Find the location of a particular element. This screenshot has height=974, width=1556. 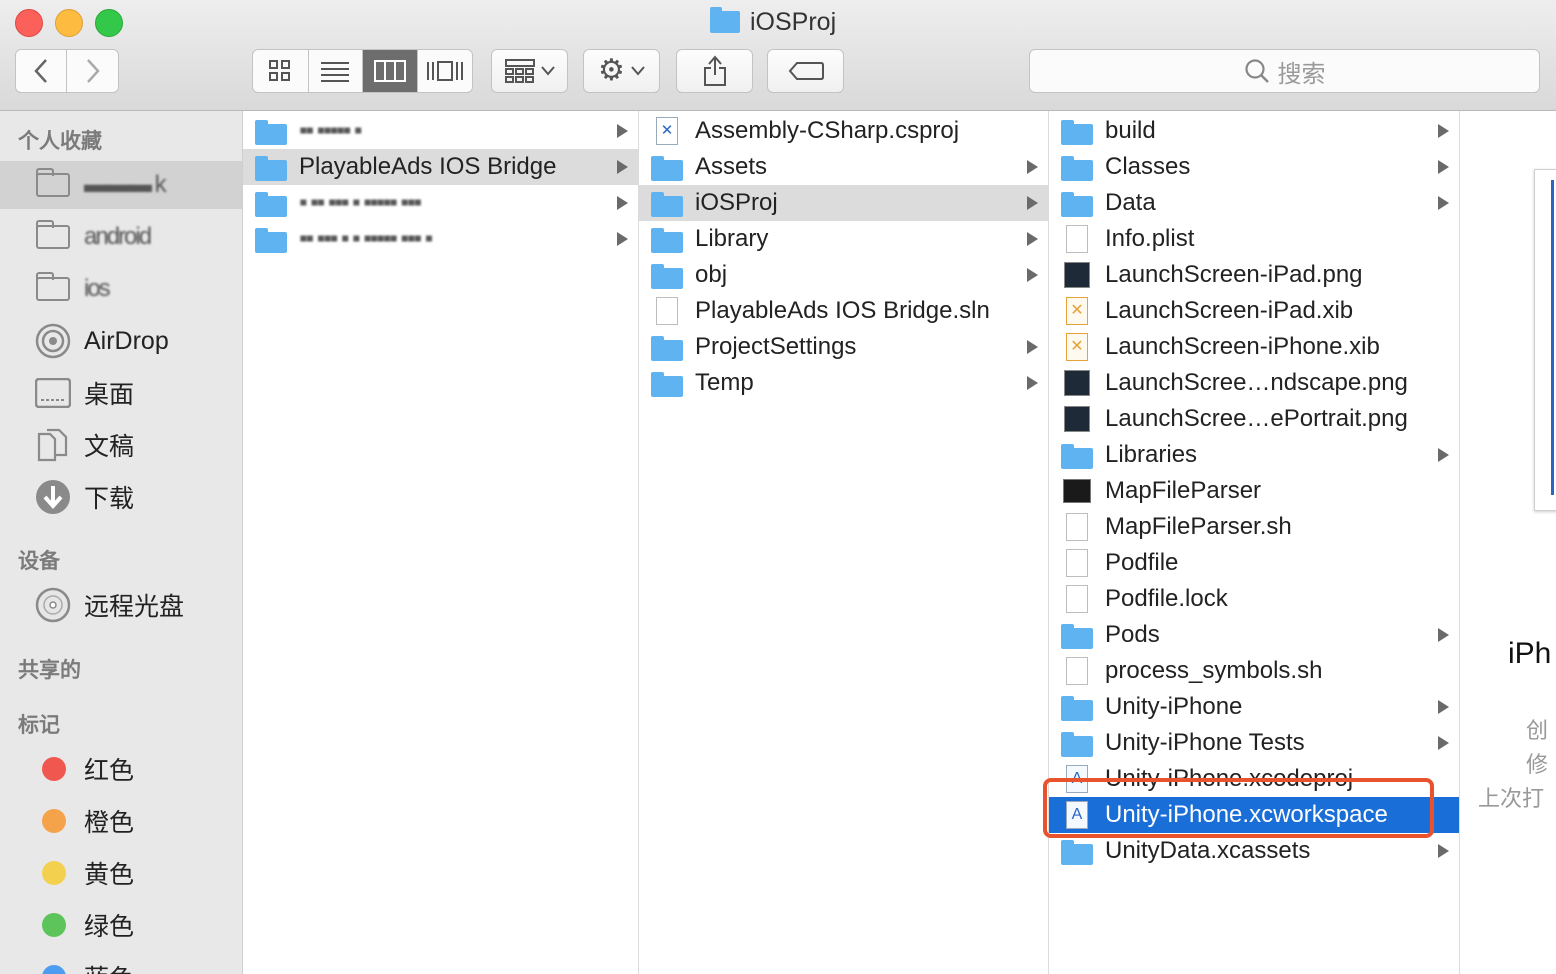

minimize-window-button is located at coordinates (69, 23).